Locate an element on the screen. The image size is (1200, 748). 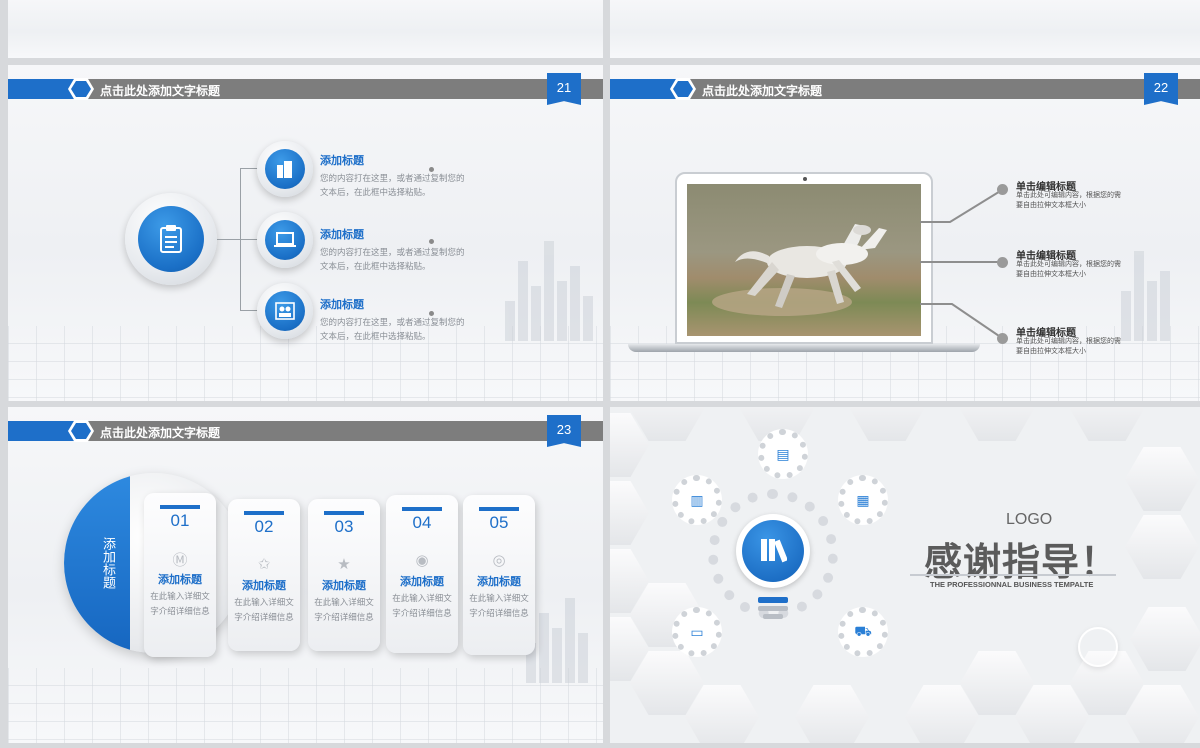
central-clipboard-orb is located at coordinates (171, 239).